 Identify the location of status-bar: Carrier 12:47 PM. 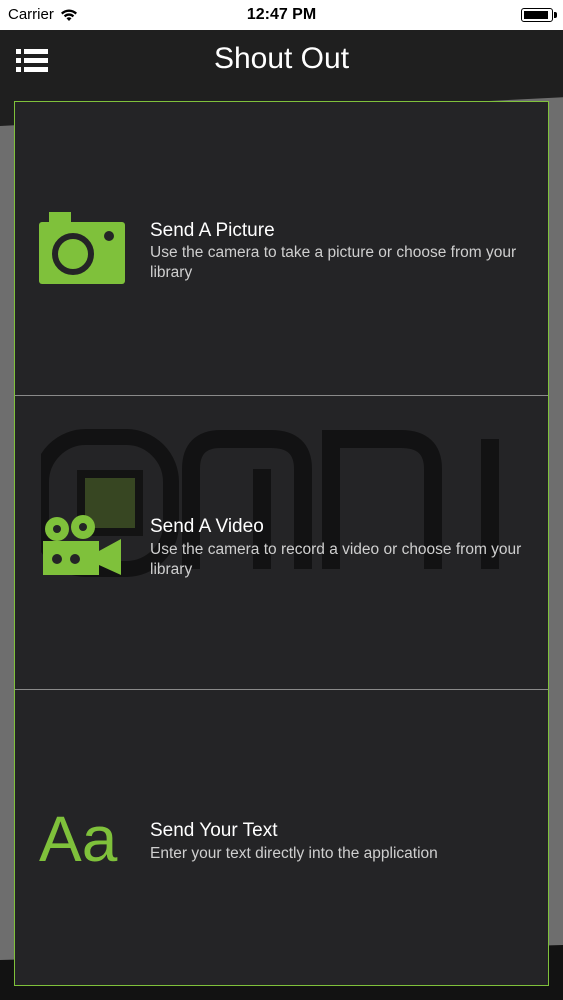
(281, 15).